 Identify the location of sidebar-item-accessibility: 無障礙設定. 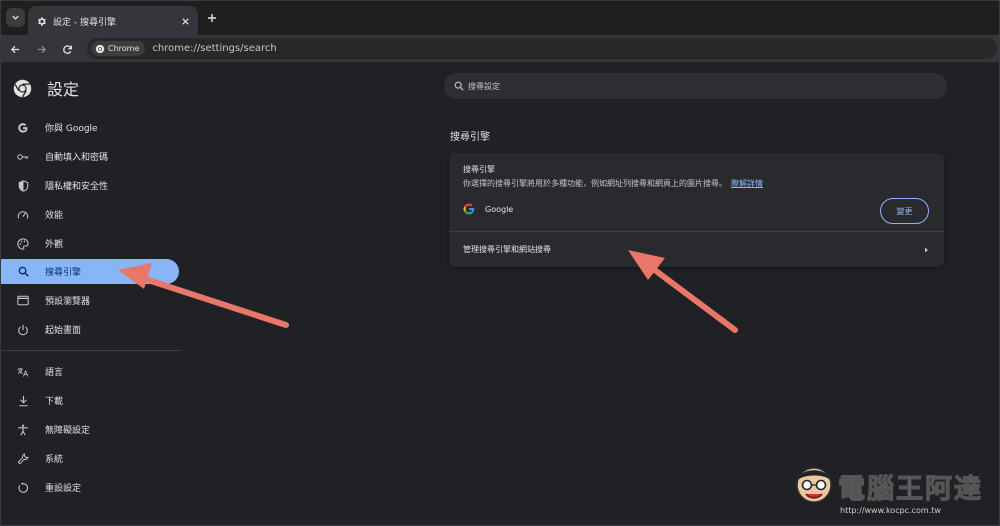
(90, 429).